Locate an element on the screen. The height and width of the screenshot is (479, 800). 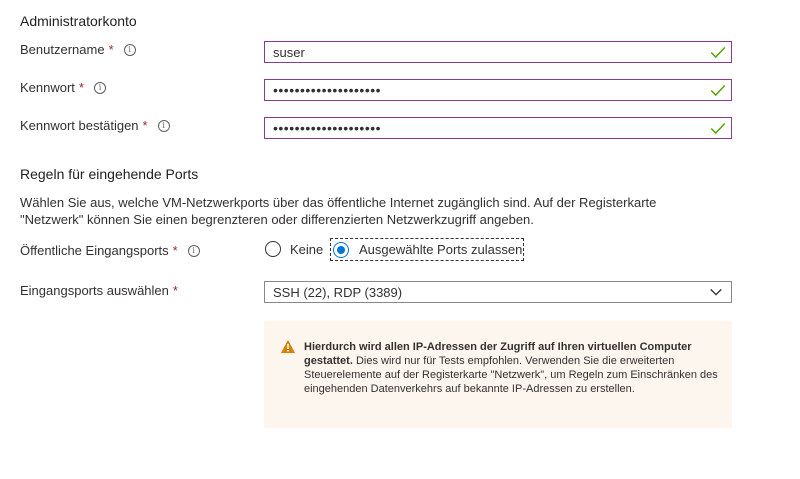
confirm-label-text: Kennwort bestätigen is located at coordinates (79, 125).